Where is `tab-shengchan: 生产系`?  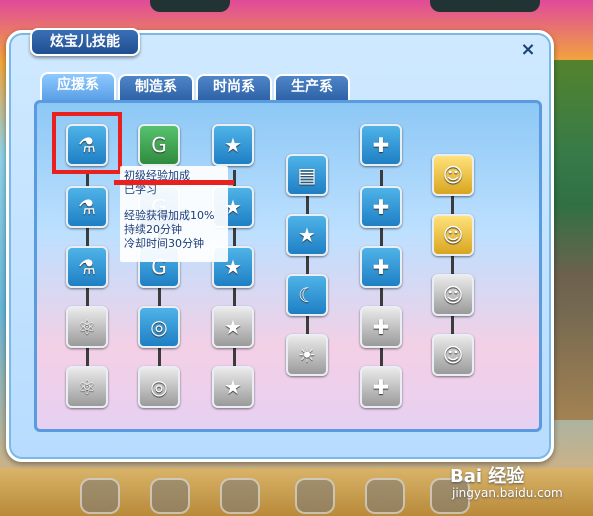
tab-shengchan: 生产系 is located at coordinates (312, 87).